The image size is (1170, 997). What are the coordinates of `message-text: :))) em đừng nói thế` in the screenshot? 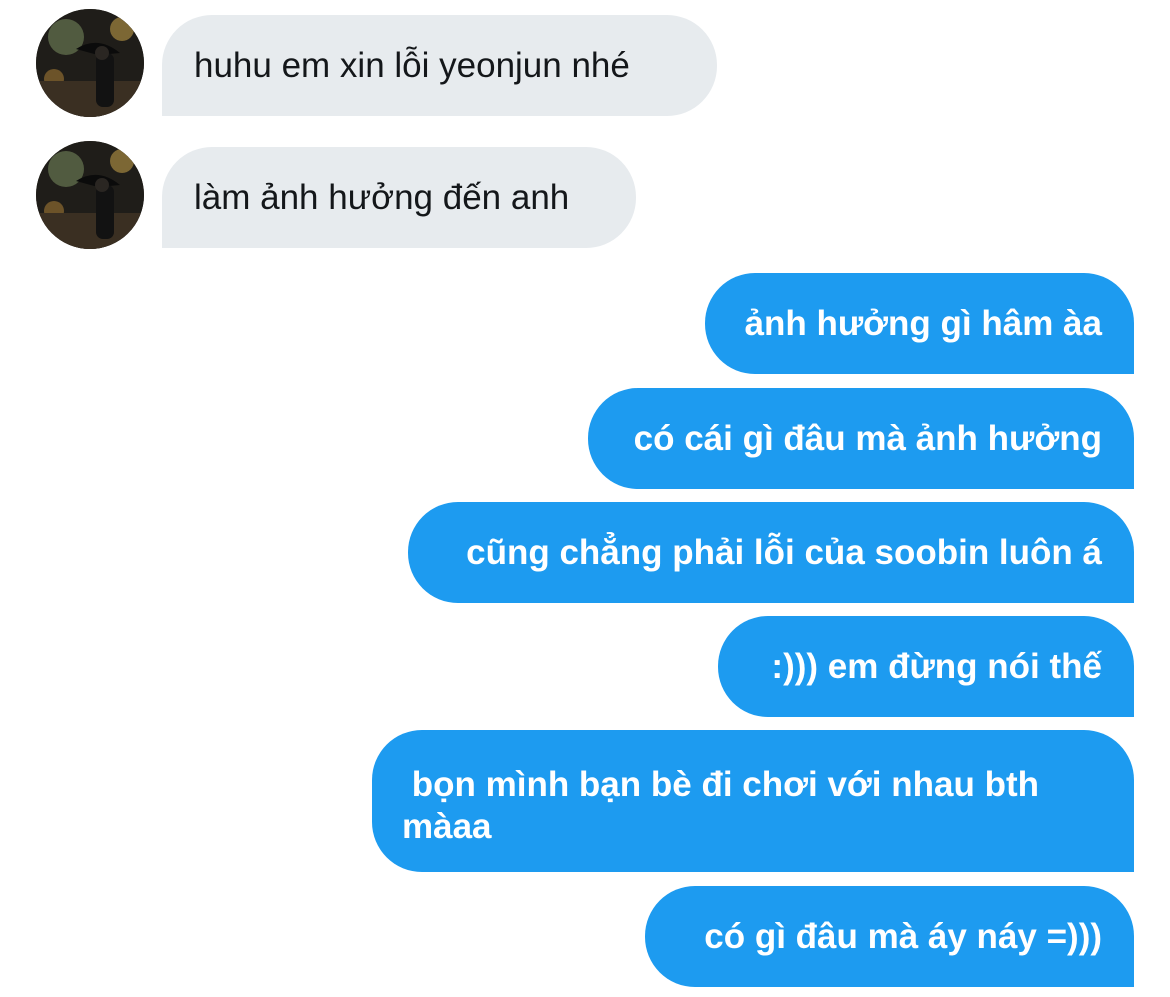 It's located at (936, 666).